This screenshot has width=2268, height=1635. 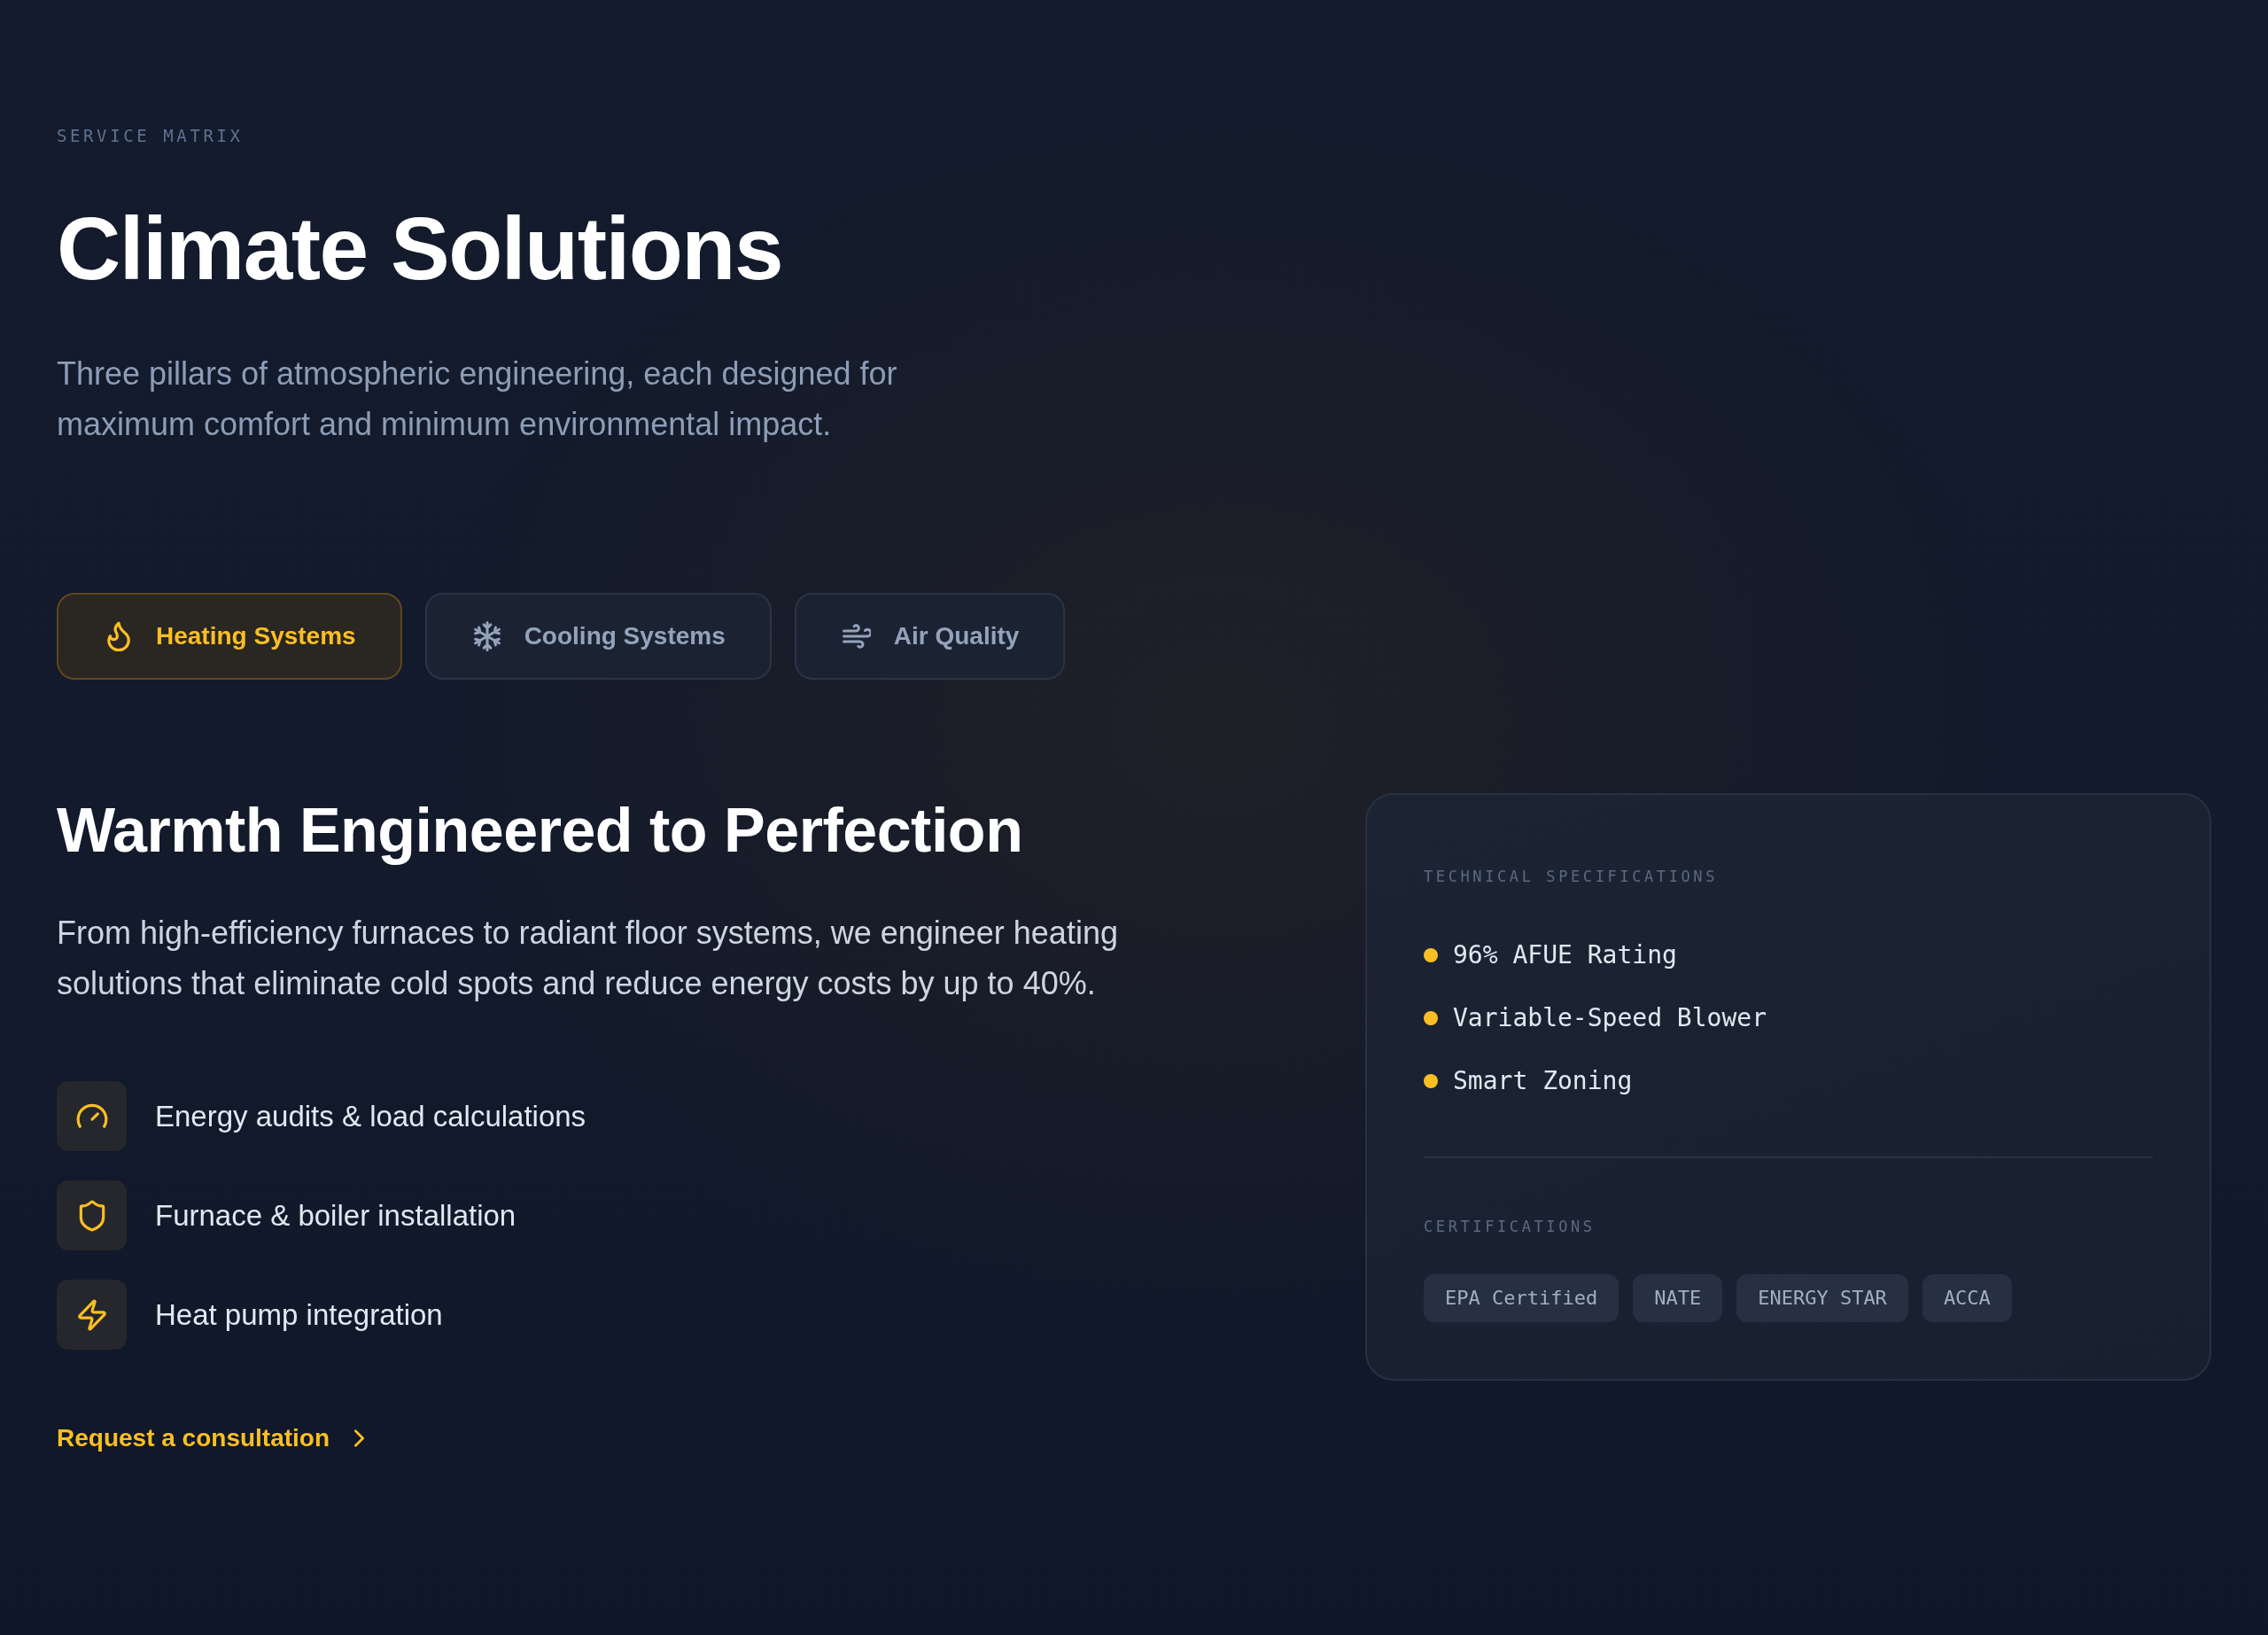 I want to click on page-subtitle: Three pillars of atmospheric engineering, each designed for maximum comfort and minimum environmental impact., so click(x=477, y=399).